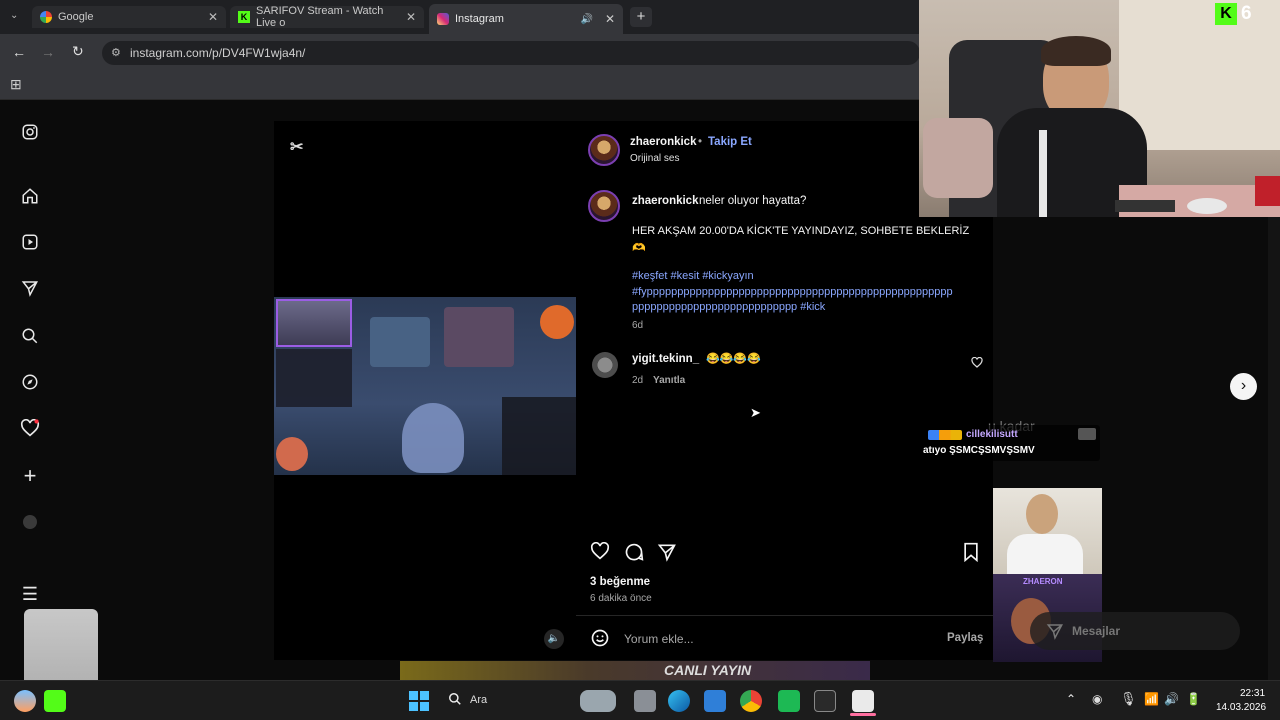 Image resolution: width=1280 pixels, height=720 pixels. I want to click on reply-button: Yanıtla, so click(669, 380).